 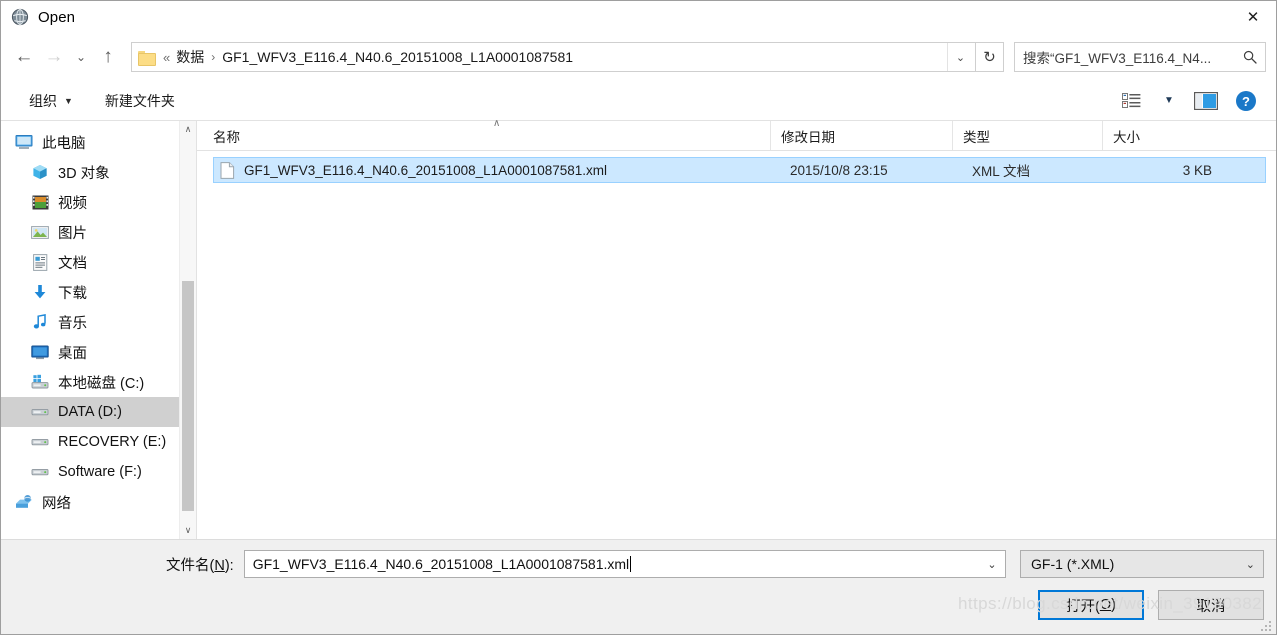 I want to click on sidebar-item-data-d: DATA (D:), so click(x=98, y=412).